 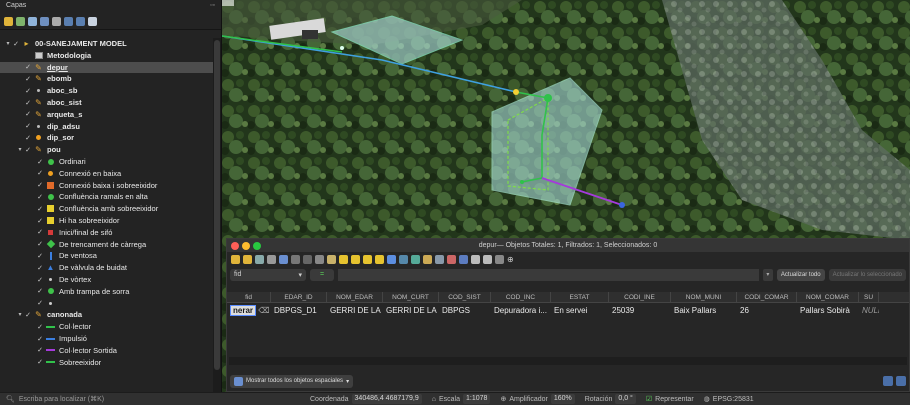 I want to click on cell-editor: nerar, so click(x=243, y=310).